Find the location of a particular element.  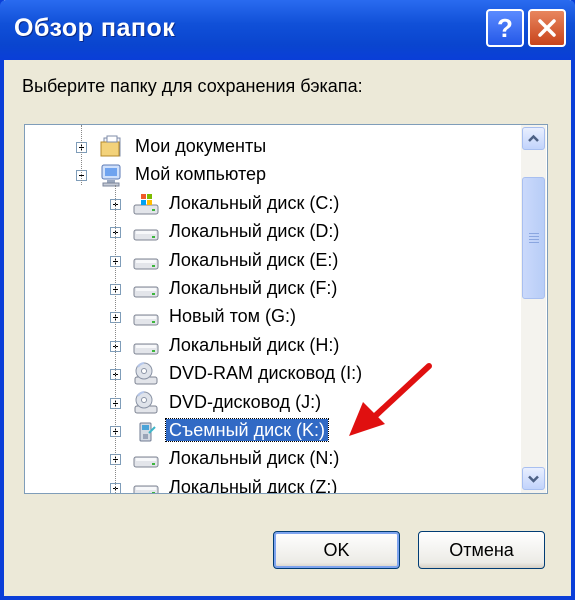

cancel-button: Отмена is located at coordinates (481, 550).